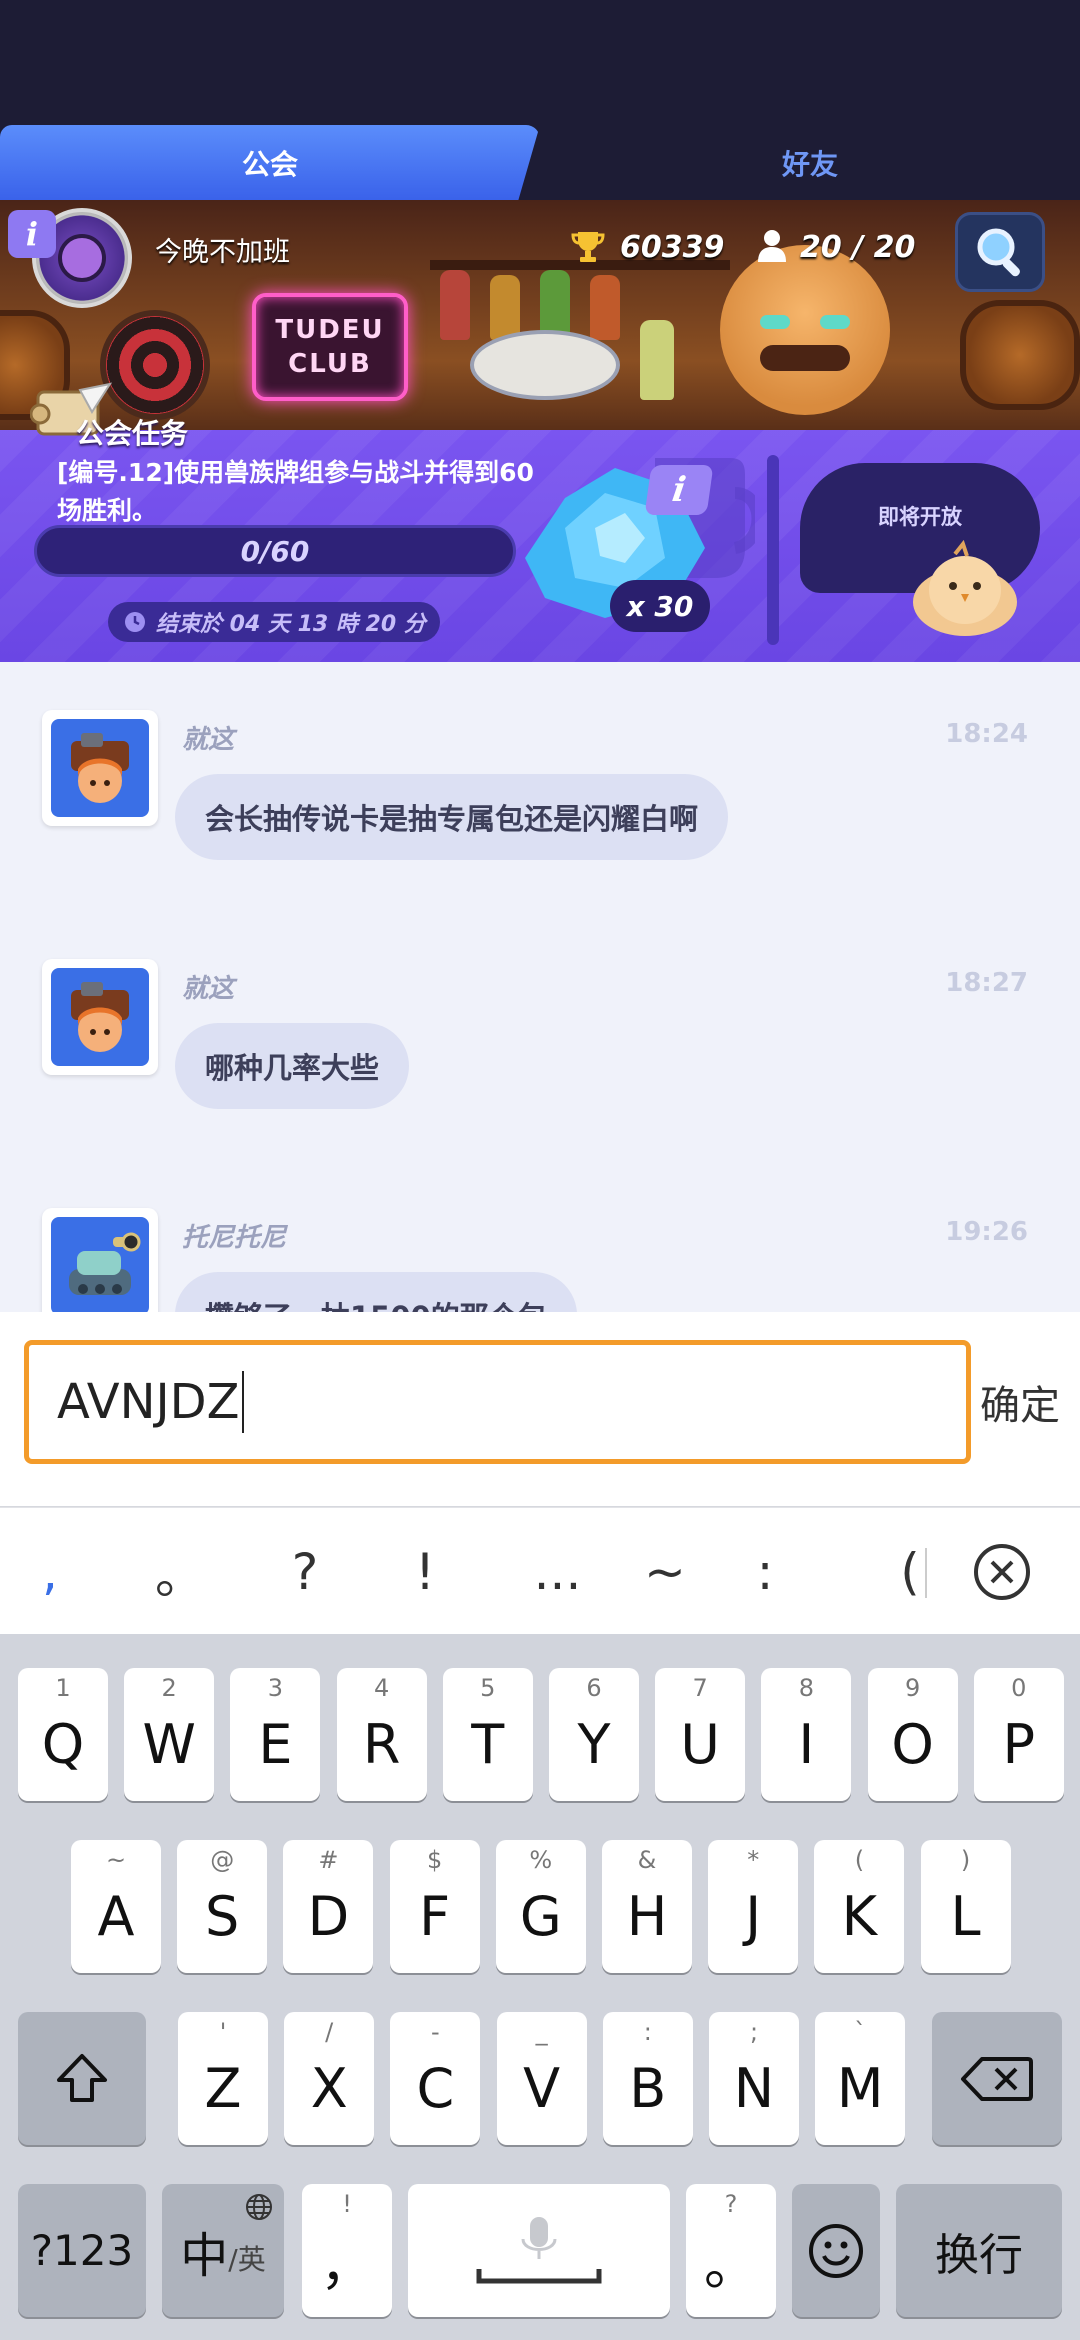  Describe the element at coordinates (679, 490) in the screenshot. I see `reward-info-button: i` at that location.